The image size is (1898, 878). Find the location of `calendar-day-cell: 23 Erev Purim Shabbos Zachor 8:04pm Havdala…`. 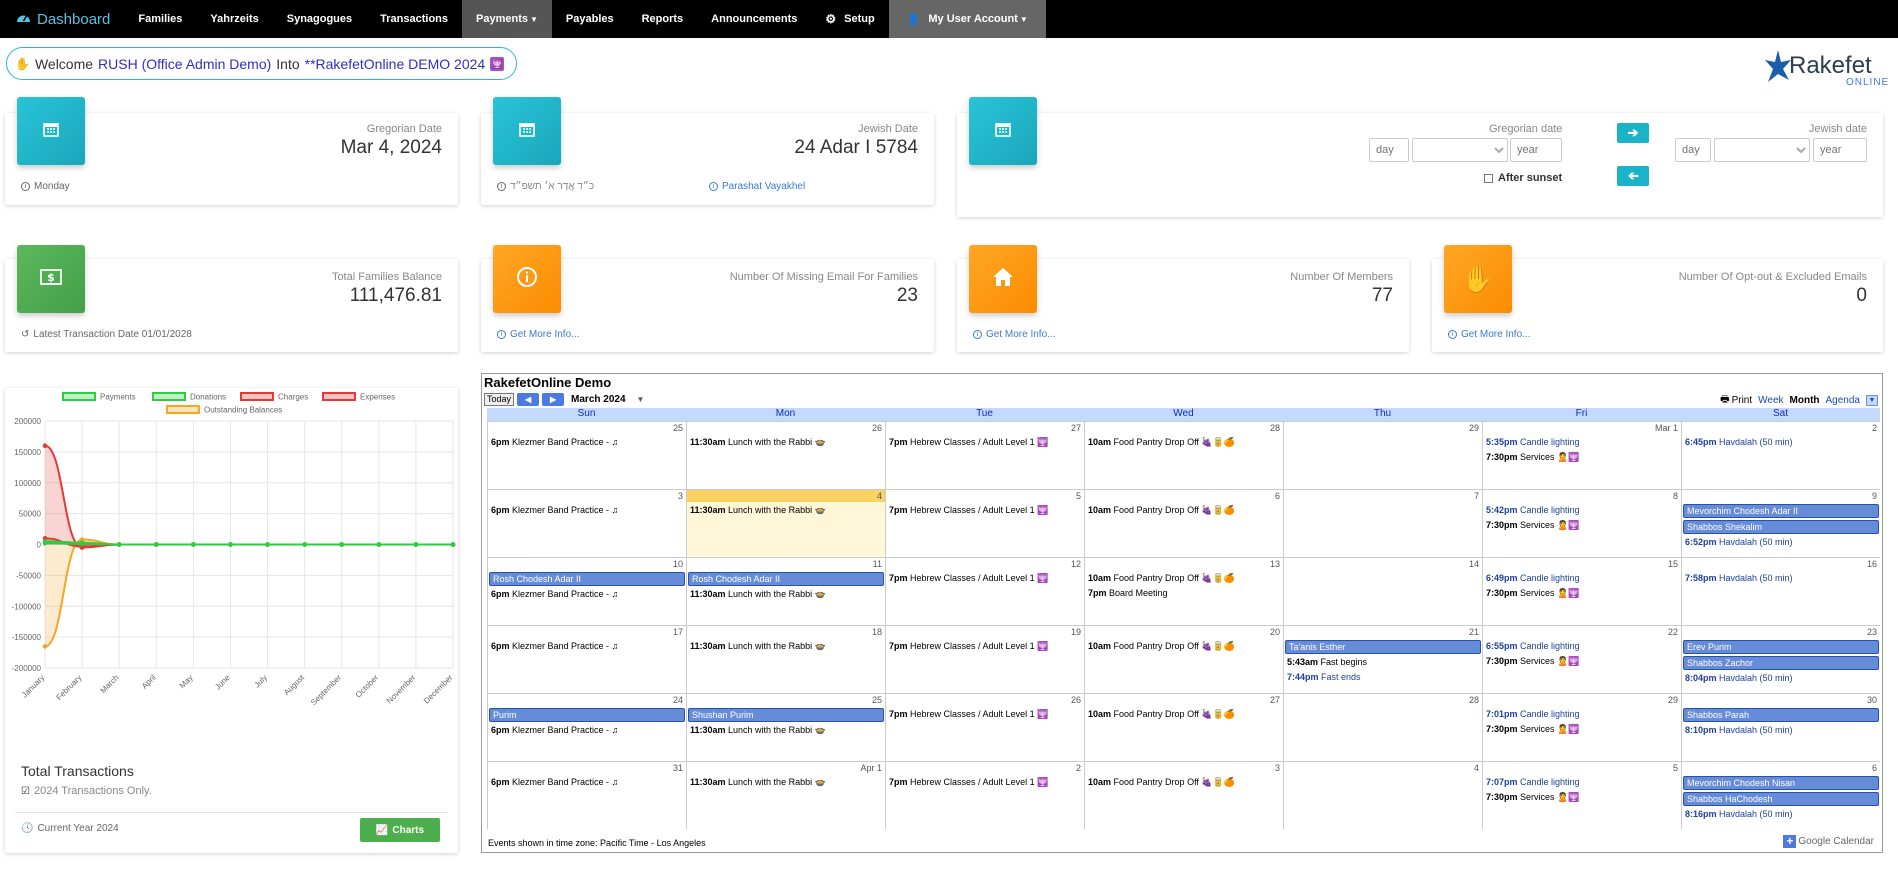

calendar-day-cell: 23 Erev Purim Shabbos Zachor 8:04pm Havdala… is located at coordinates (1780, 659).